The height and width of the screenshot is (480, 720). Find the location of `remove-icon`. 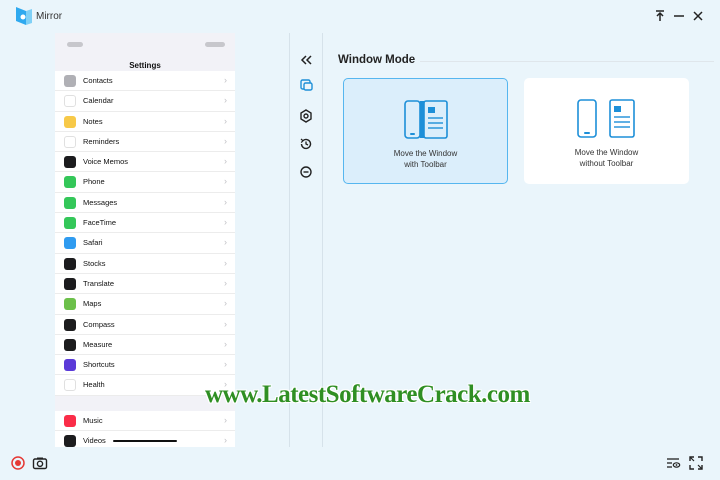

remove-icon is located at coordinates (306, 172).